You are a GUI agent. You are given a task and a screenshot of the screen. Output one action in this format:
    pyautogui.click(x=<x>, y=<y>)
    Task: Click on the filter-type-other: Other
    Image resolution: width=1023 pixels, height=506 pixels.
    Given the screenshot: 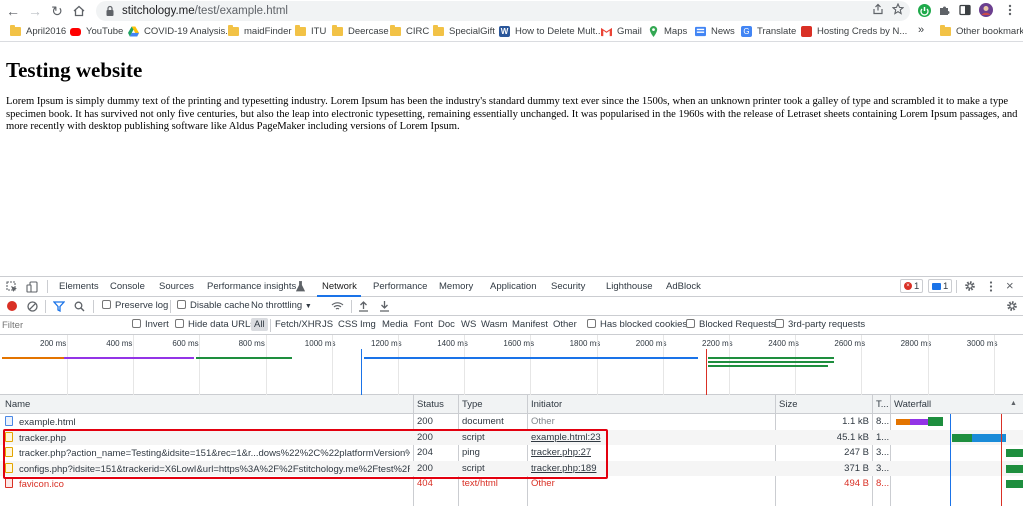 What is the action you would take?
    pyautogui.click(x=565, y=324)
    